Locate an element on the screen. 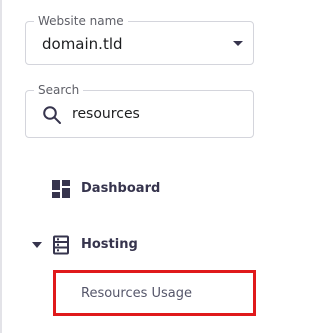 The image size is (320, 333). search-input is located at coordinates (157, 114).